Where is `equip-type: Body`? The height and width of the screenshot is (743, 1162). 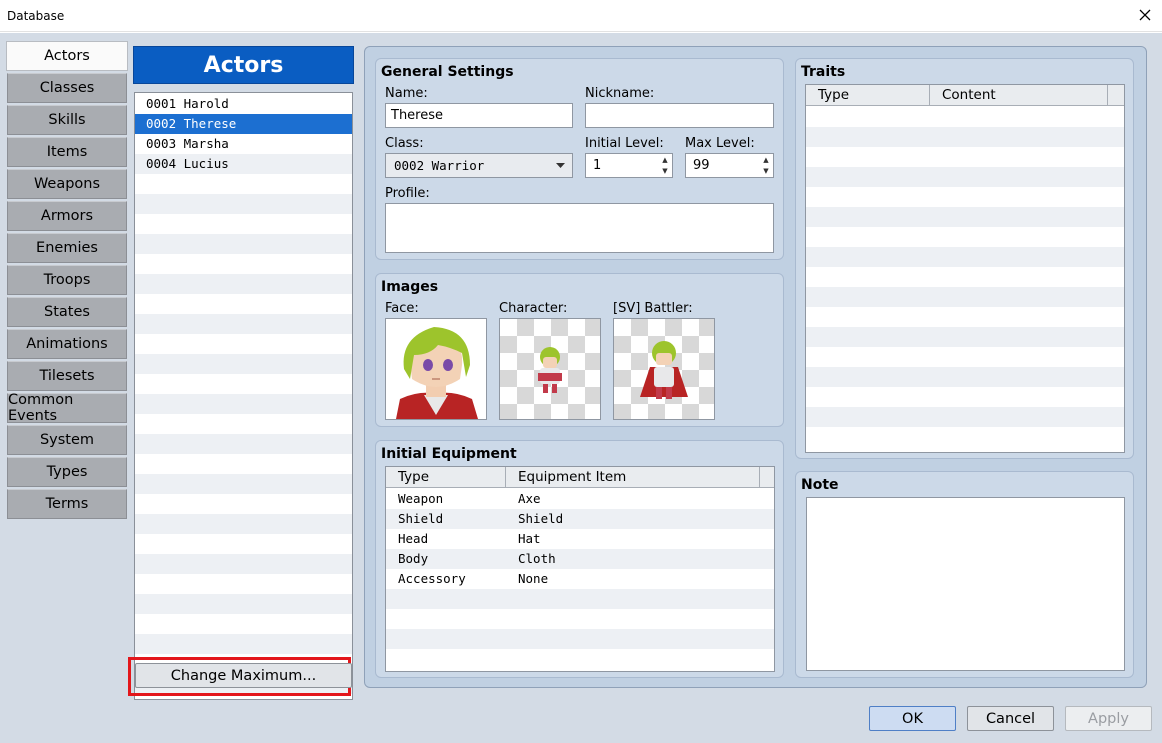 equip-type: Body is located at coordinates (413, 558).